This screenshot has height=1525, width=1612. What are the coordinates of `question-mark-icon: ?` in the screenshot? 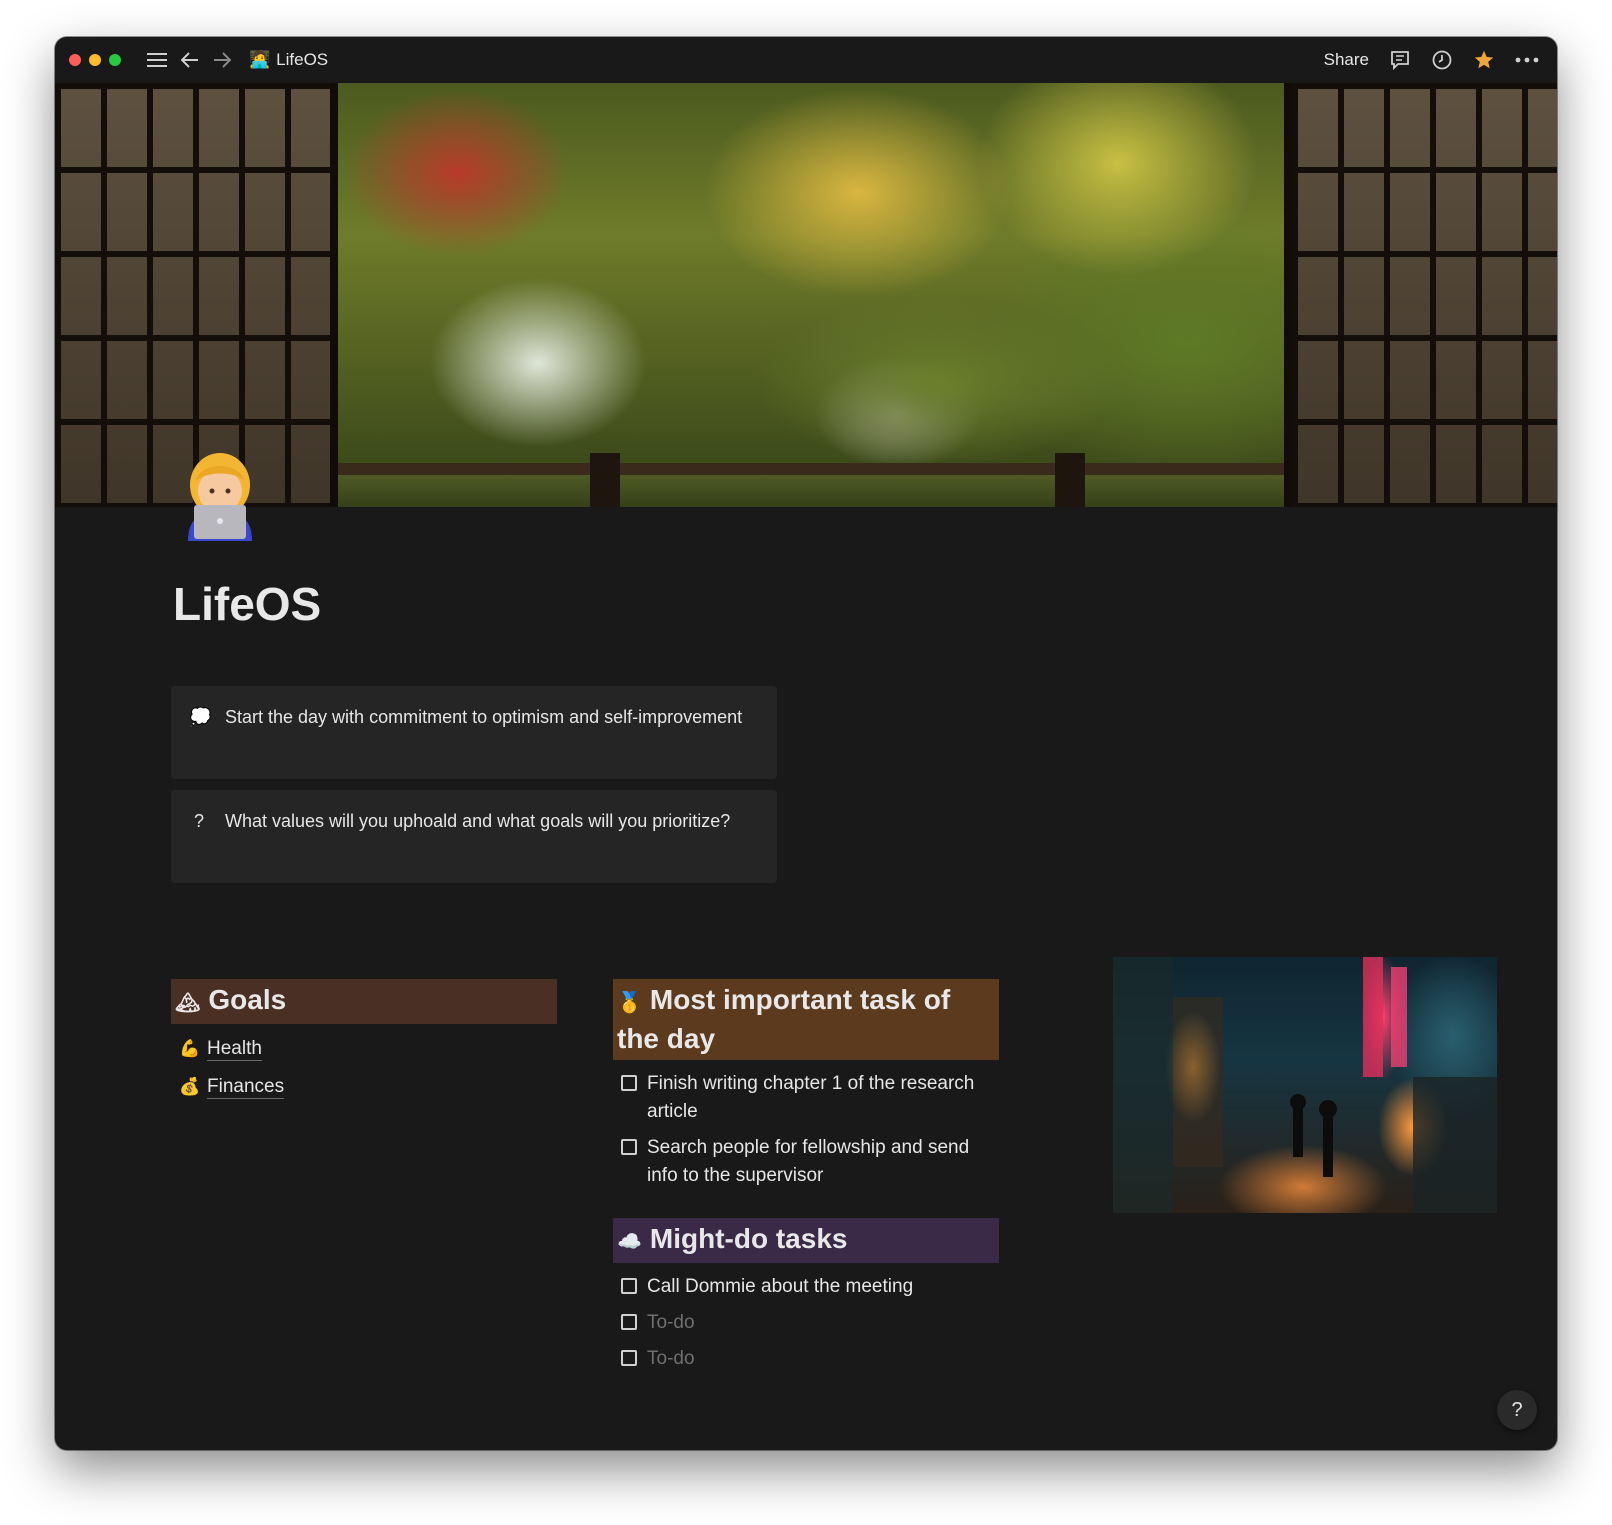 It's located at (199, 821).